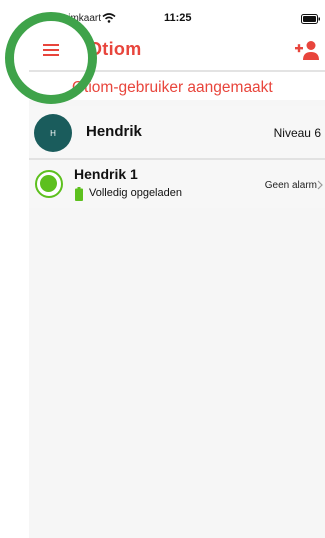  I want to click on device-alarm-status: Geen alarm, so click(290, 185).